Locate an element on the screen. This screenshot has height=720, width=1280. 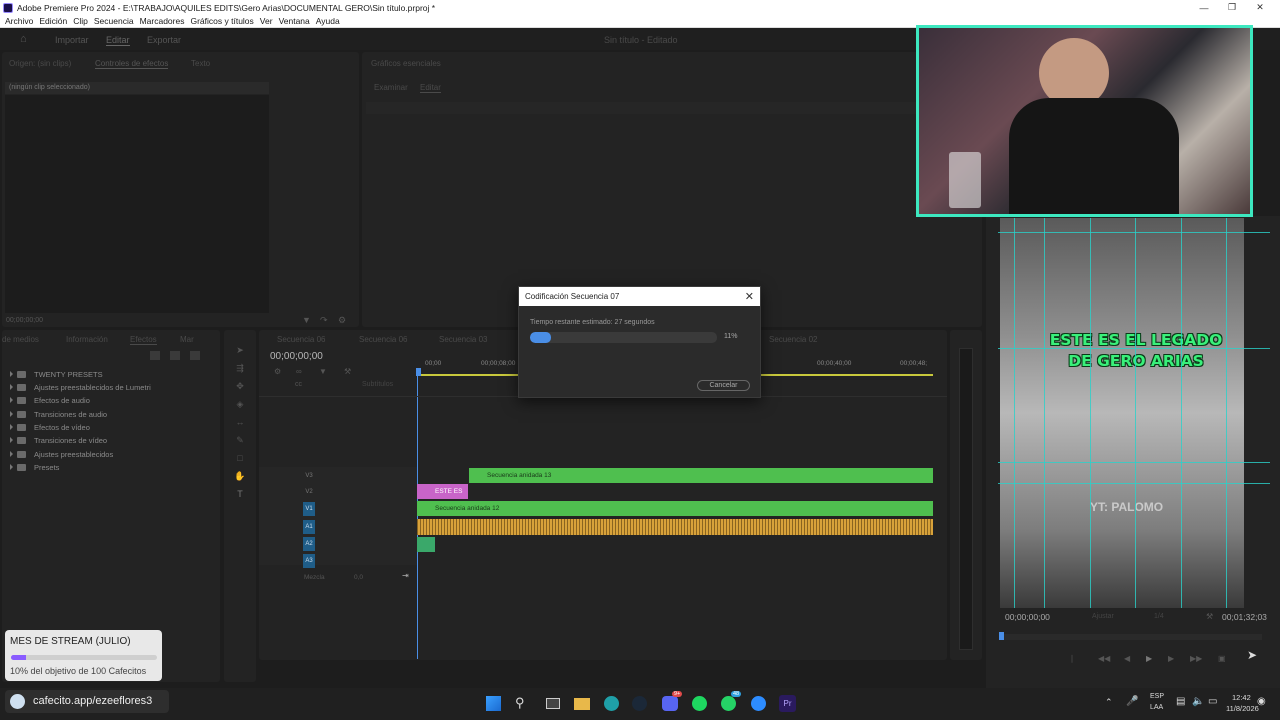
clip-v3: Secuencia anidada 13 is located at coordinates (701, 475).